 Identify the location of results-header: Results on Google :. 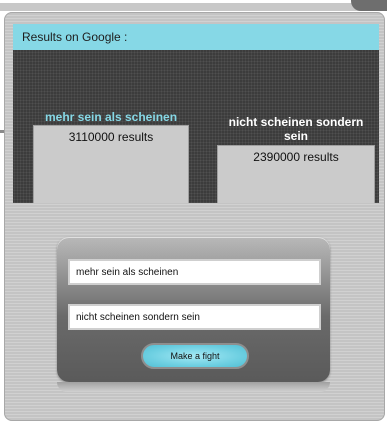
(196, 37).